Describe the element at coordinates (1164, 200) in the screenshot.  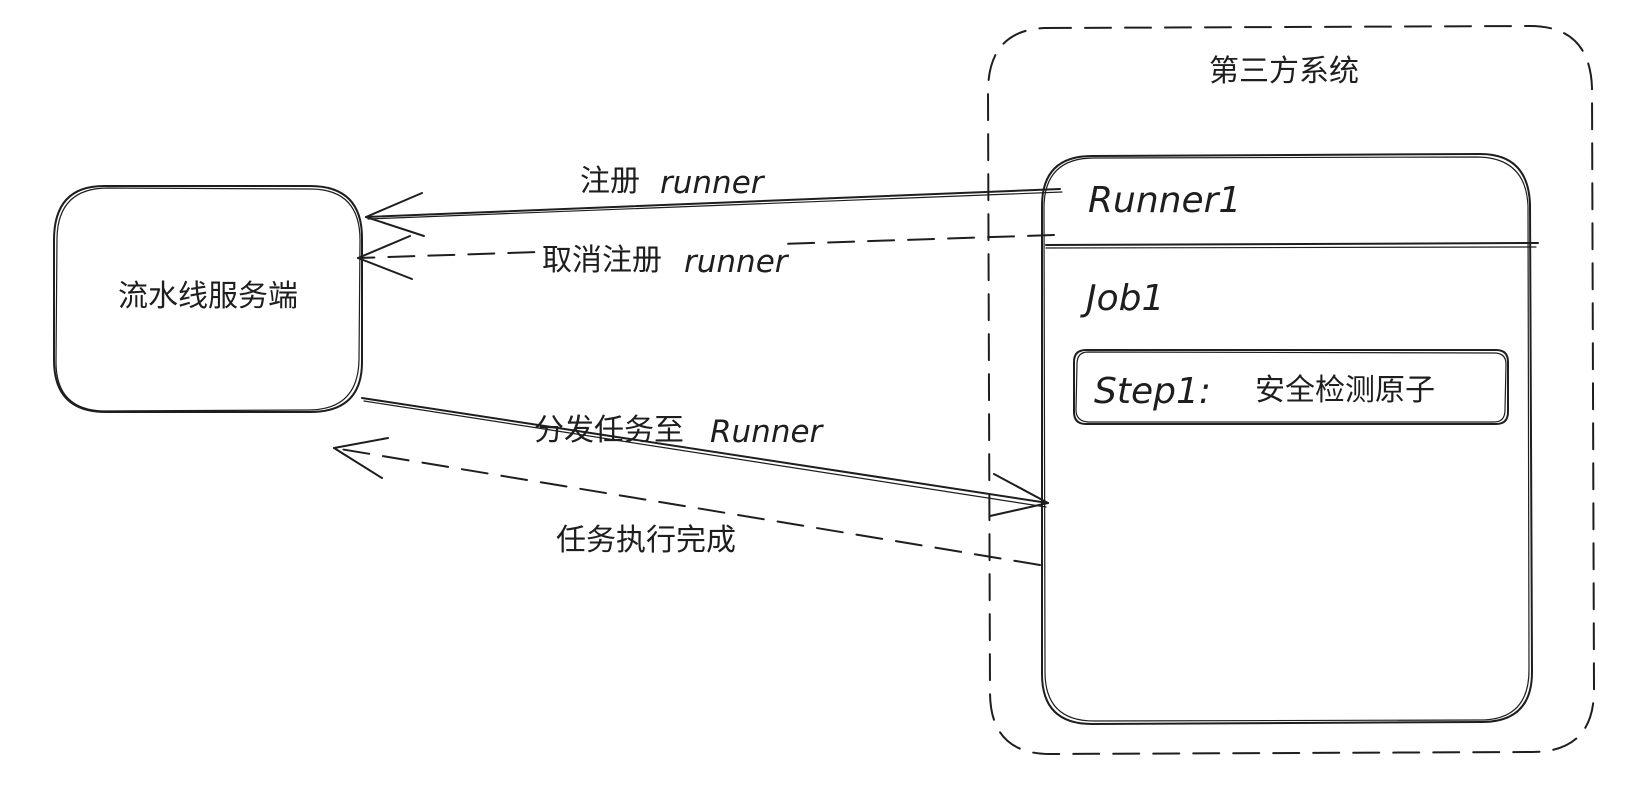
I see `runner-title: Runner1` at that location.